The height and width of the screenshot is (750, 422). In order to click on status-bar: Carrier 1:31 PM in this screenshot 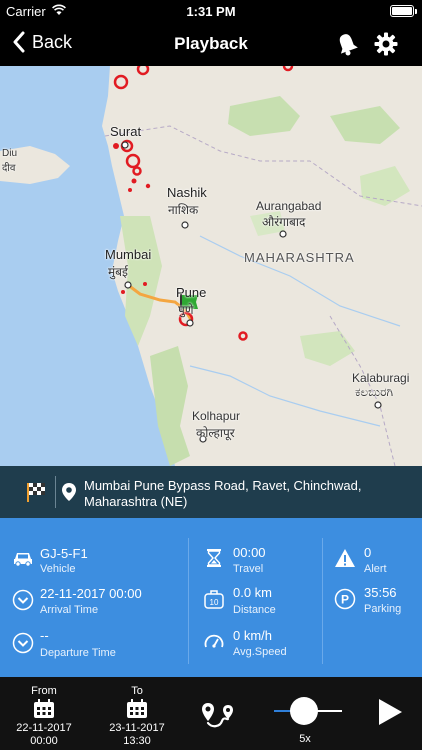, I will do `click(211, 11)`.